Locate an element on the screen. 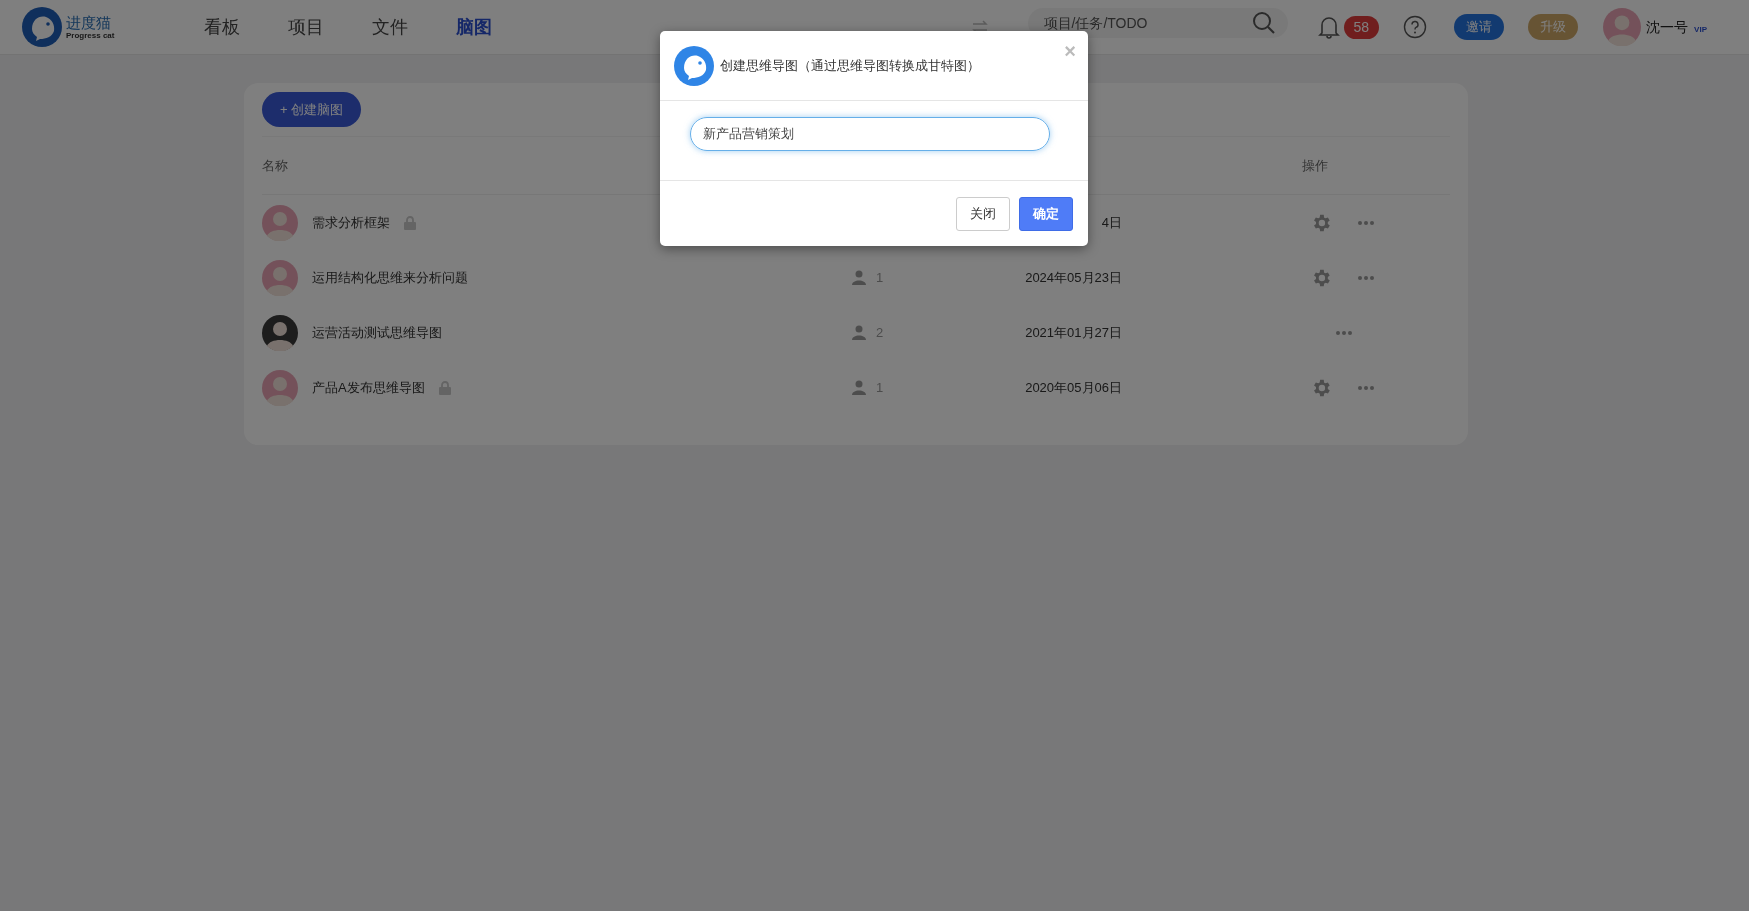 Image resolution: width=1749 pixels, height=911 pixels. dialog-title: 创建思维导图（通过思维导图转换成甘特图） is located at coordinates (850, 65).